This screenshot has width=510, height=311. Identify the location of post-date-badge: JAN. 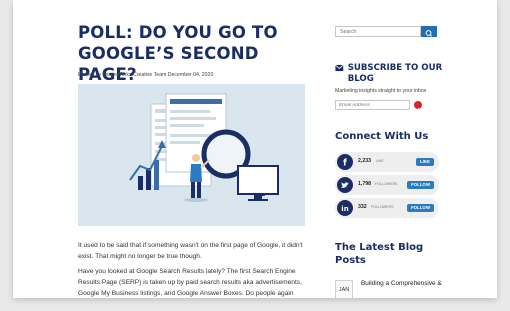
(344, 289).